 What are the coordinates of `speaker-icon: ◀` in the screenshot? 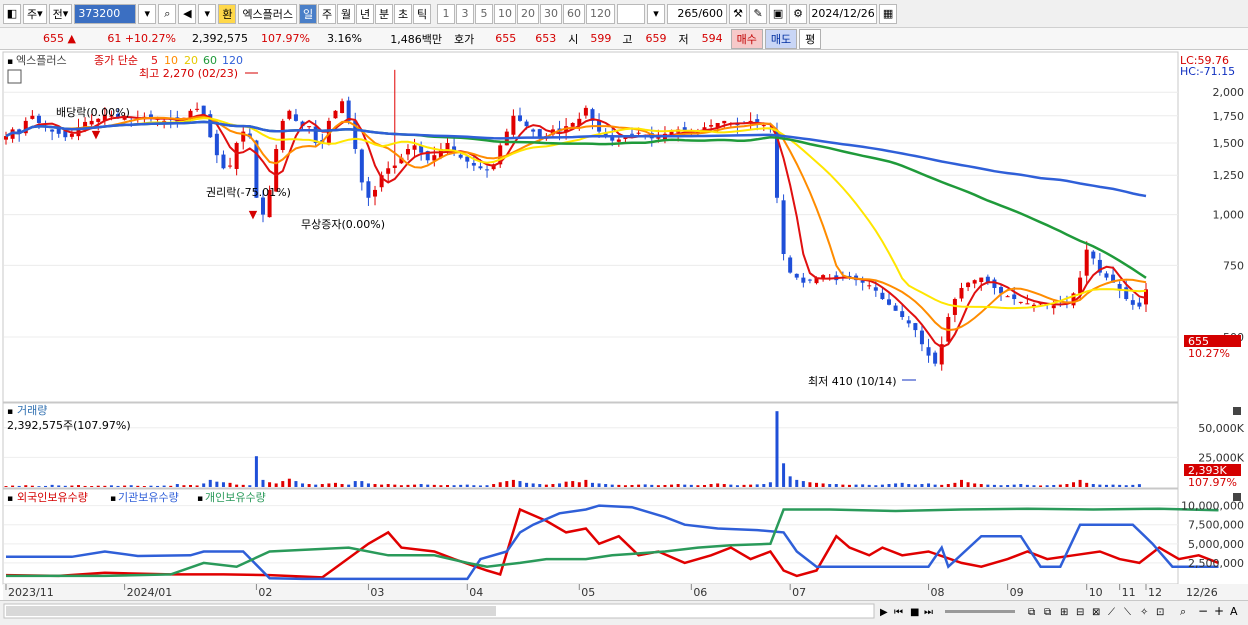 It's located at (187, 13).